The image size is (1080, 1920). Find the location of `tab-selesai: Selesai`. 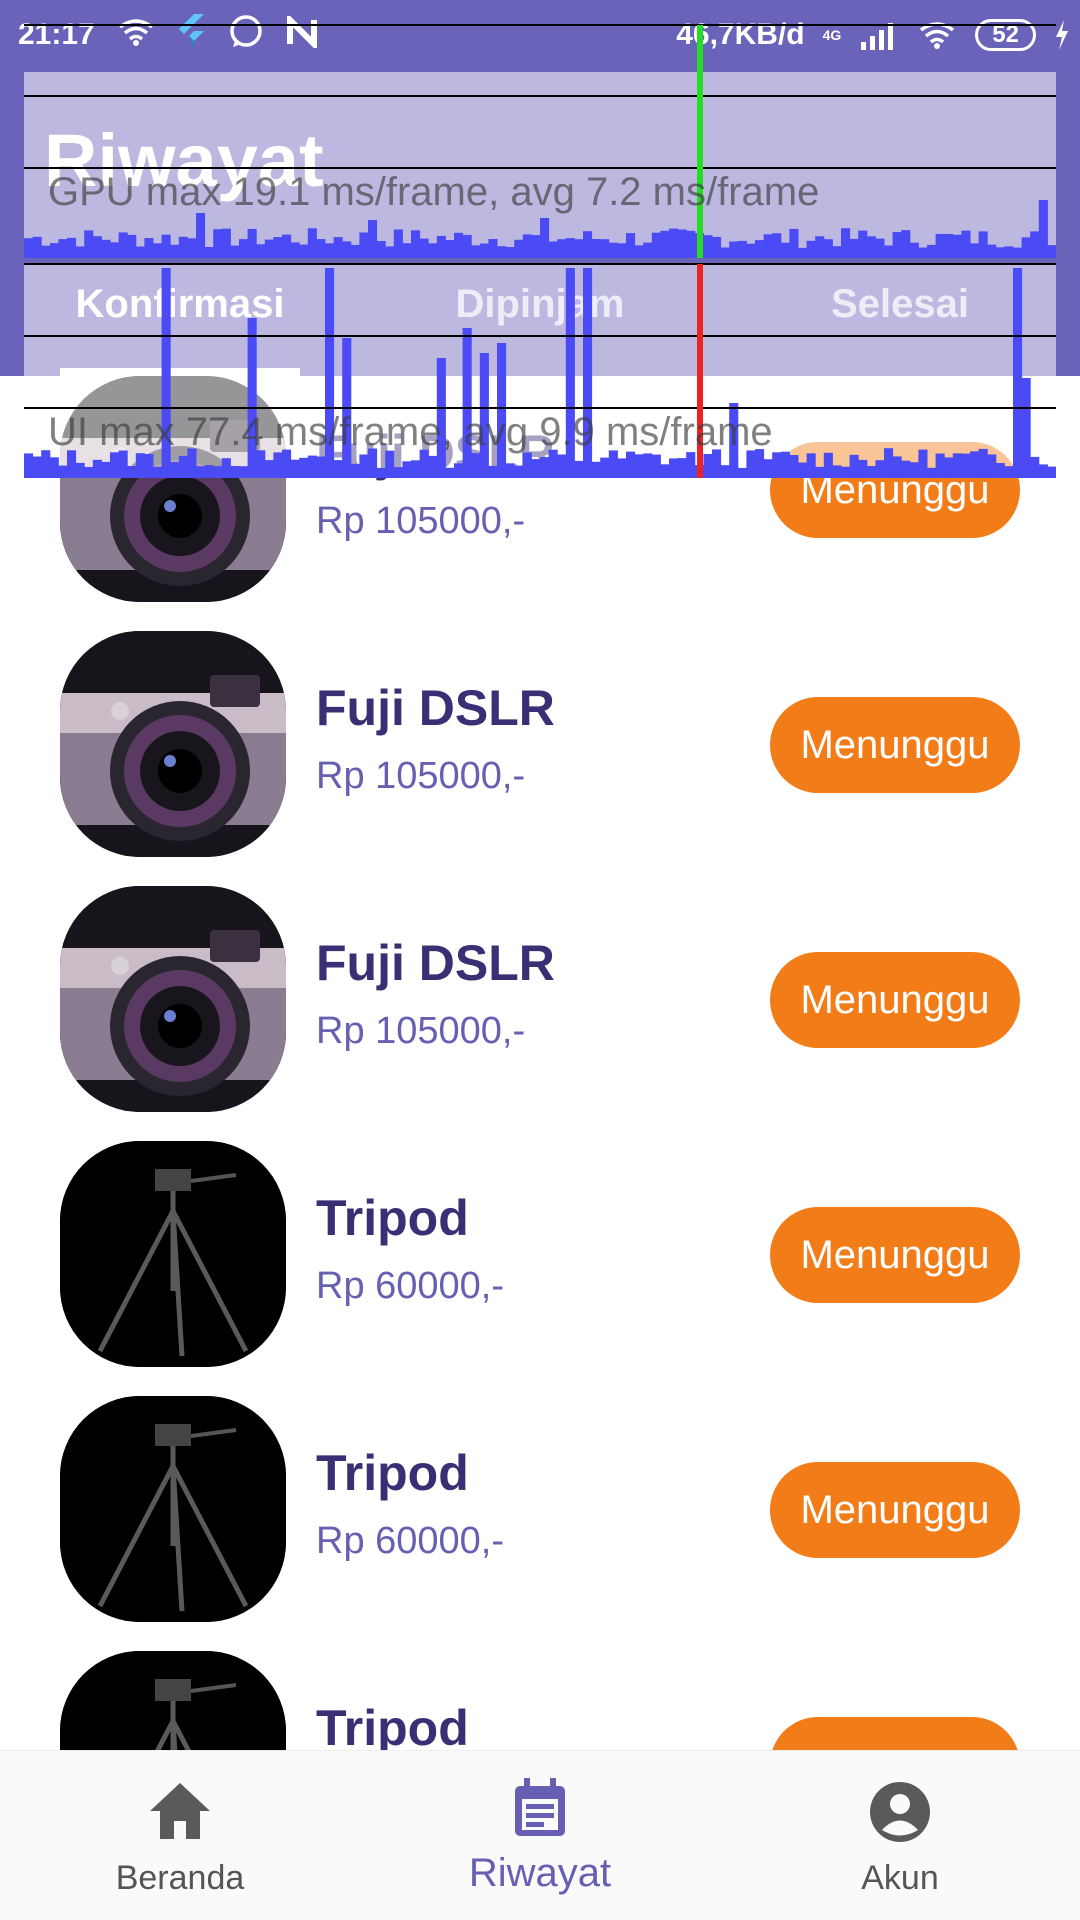

tab-selesai: Selesai is located at coordinates (900, 319).